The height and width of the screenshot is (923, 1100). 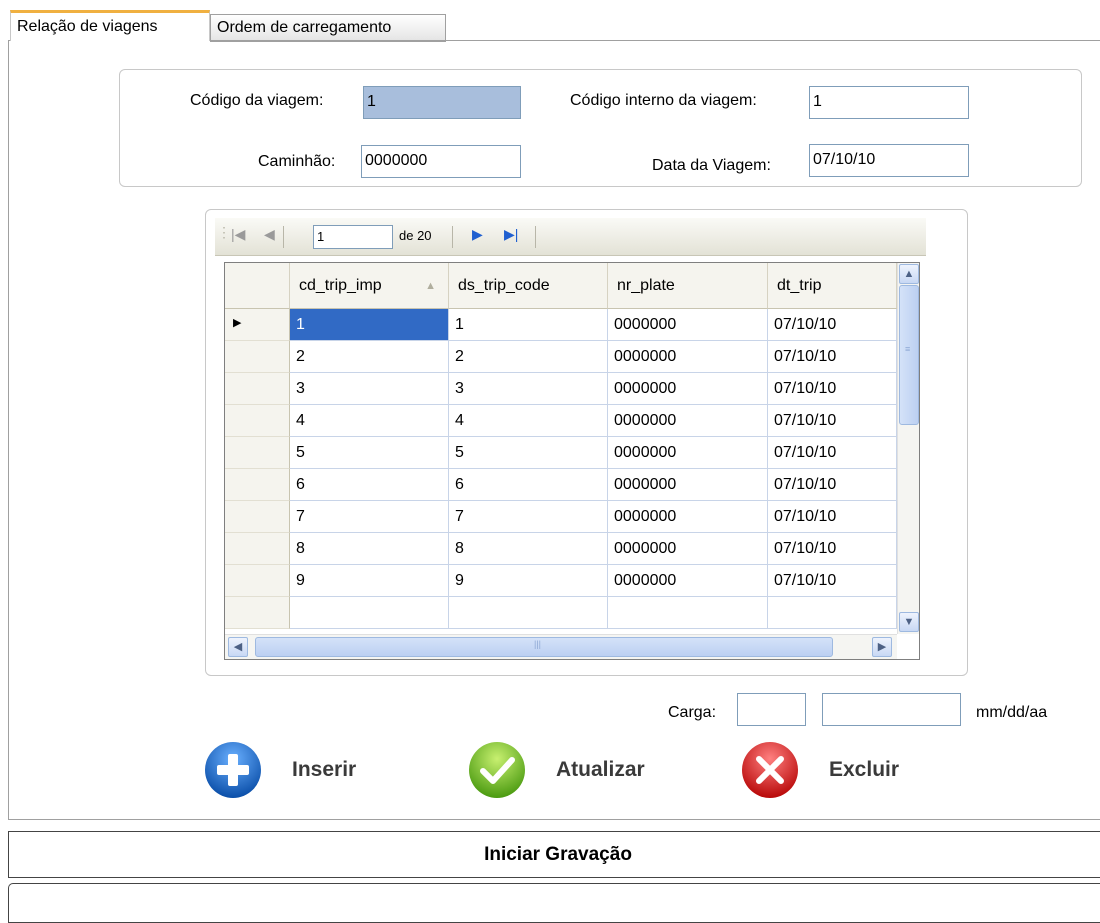 What do you see at coordinates (238, 234) in the screenshot?
I see `move-first-icon: |◀` at bounding box center [238, 234].